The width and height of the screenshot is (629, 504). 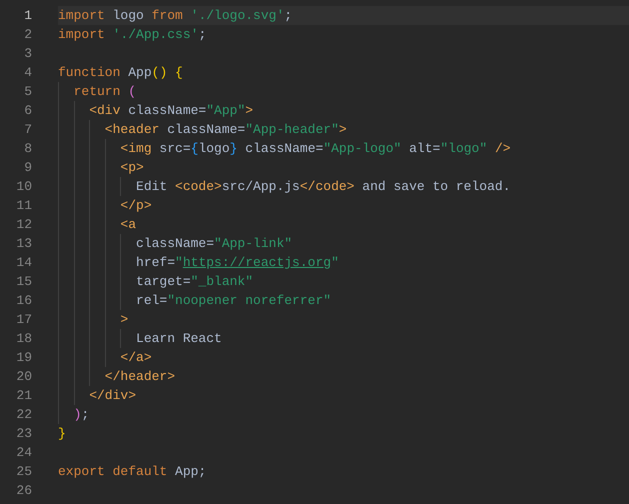 What do you see at coordinates (194, 281) in the screenshot?
I see `code-line: target="_blank"` at bounding box center [194, 281].